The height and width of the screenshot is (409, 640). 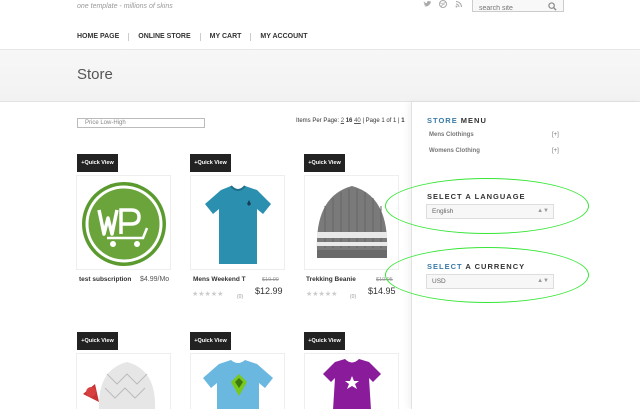 I want to click on beanie-icon, so click(x=352, y=222).